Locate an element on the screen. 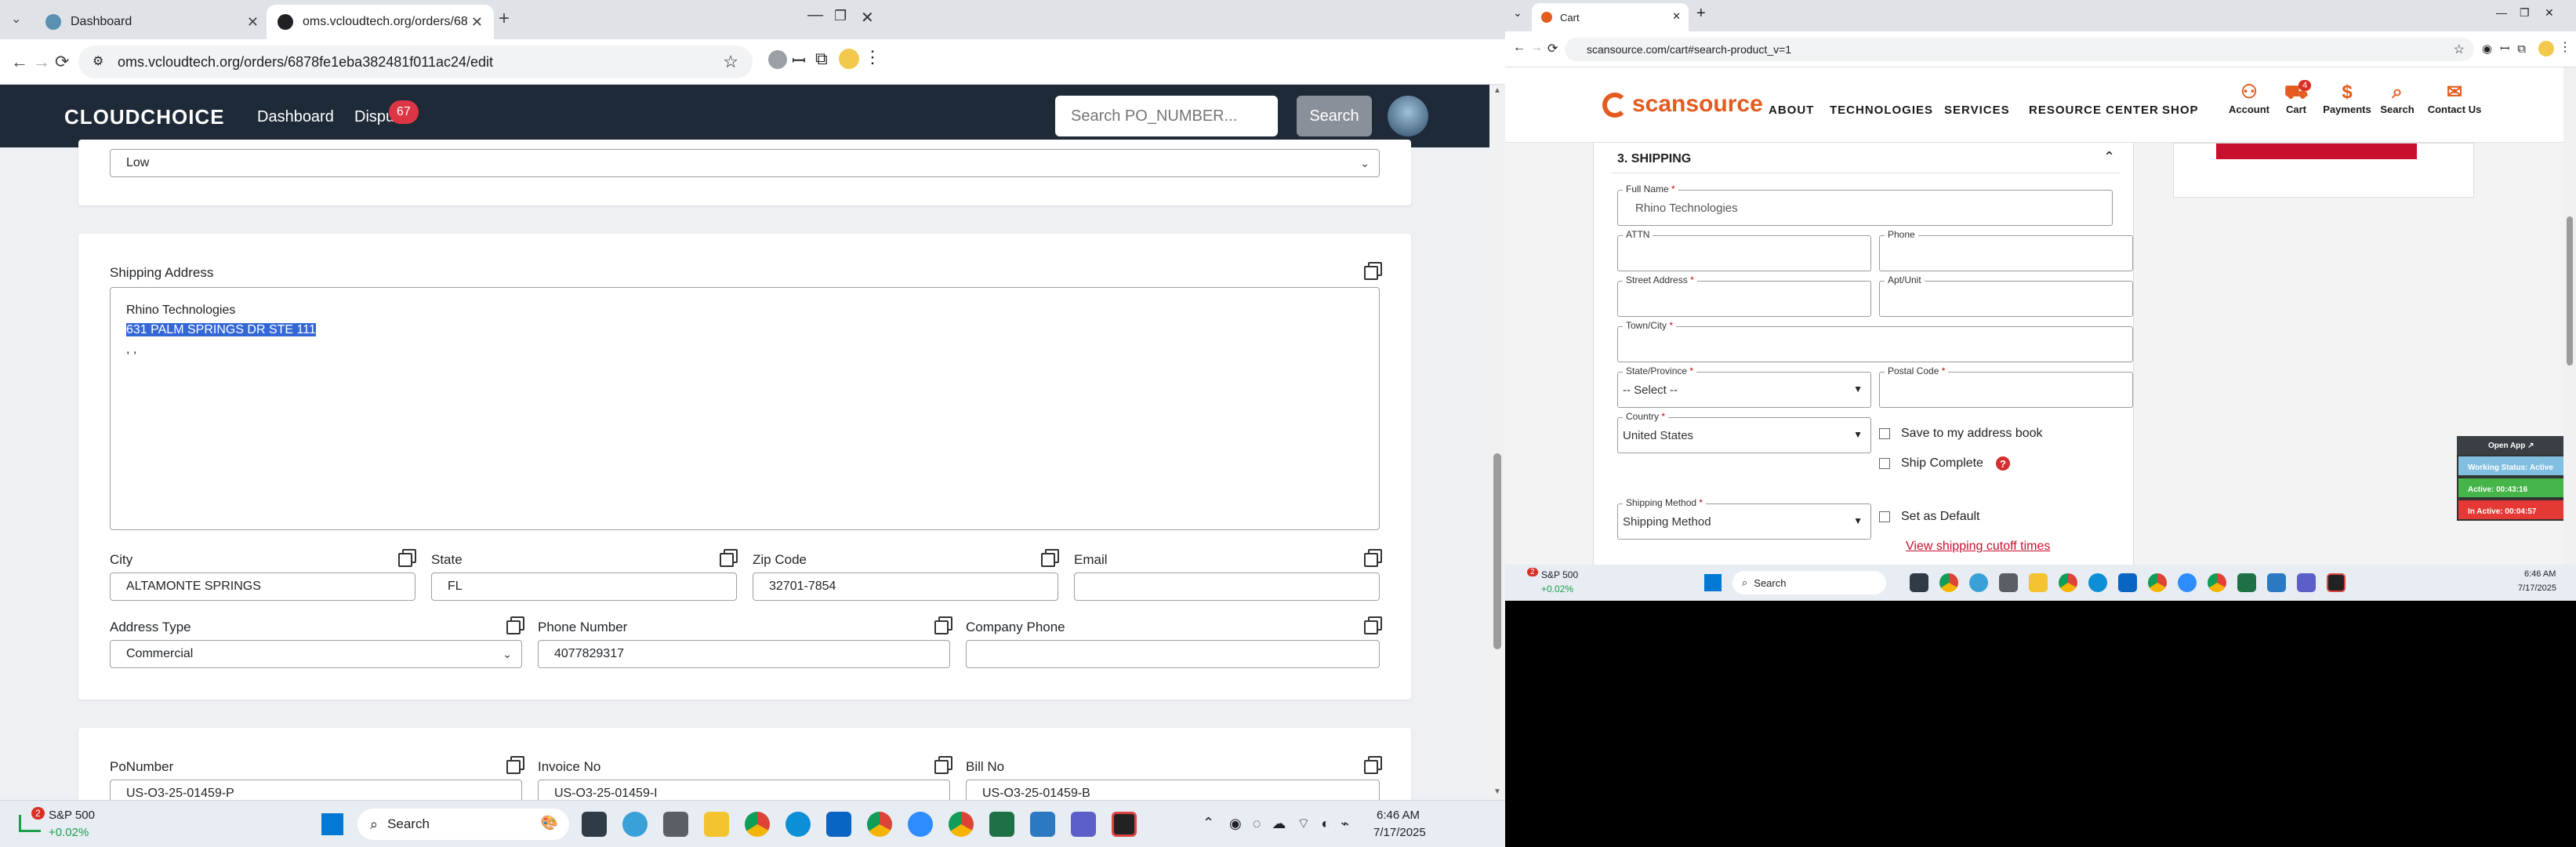 The width and height of the screenshot is (2576, 847). chrome-icon is located at coordinates (758, 824).